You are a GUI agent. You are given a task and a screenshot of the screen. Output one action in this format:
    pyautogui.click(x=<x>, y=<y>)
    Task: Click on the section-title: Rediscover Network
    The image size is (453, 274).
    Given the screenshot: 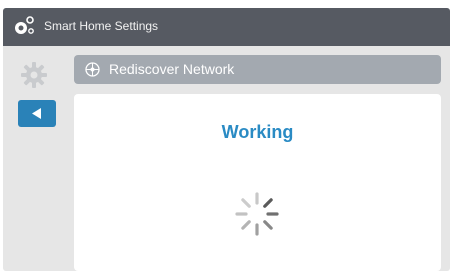 What is the action you would take?
    pyautogui.click(x=172, y=69)
    